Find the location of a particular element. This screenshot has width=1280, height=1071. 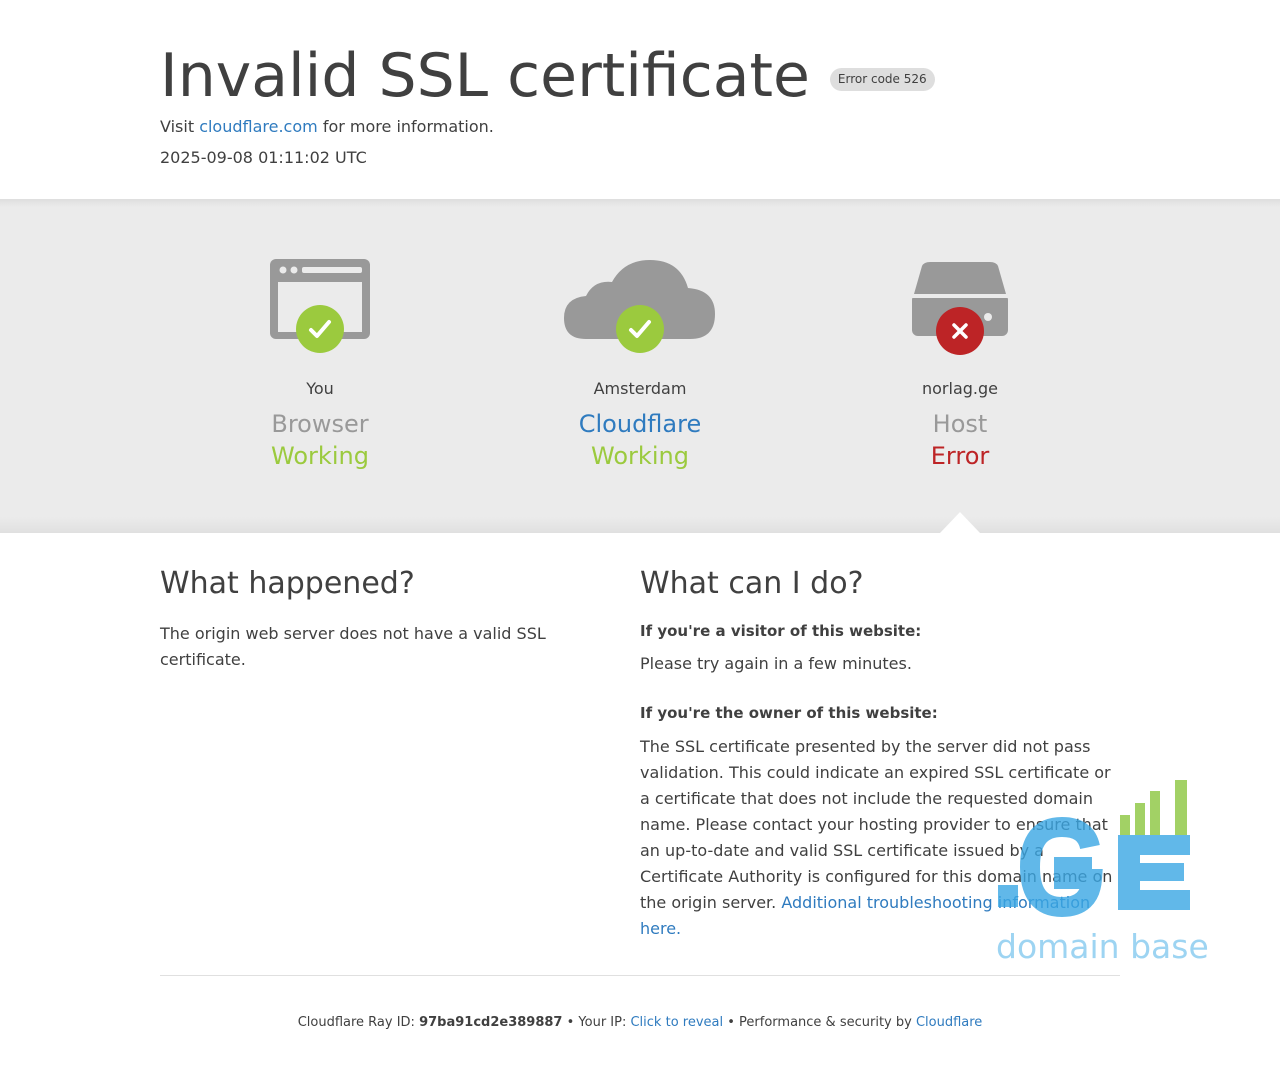

ip-label: Your IP: is located at coordinates (604, 1022).